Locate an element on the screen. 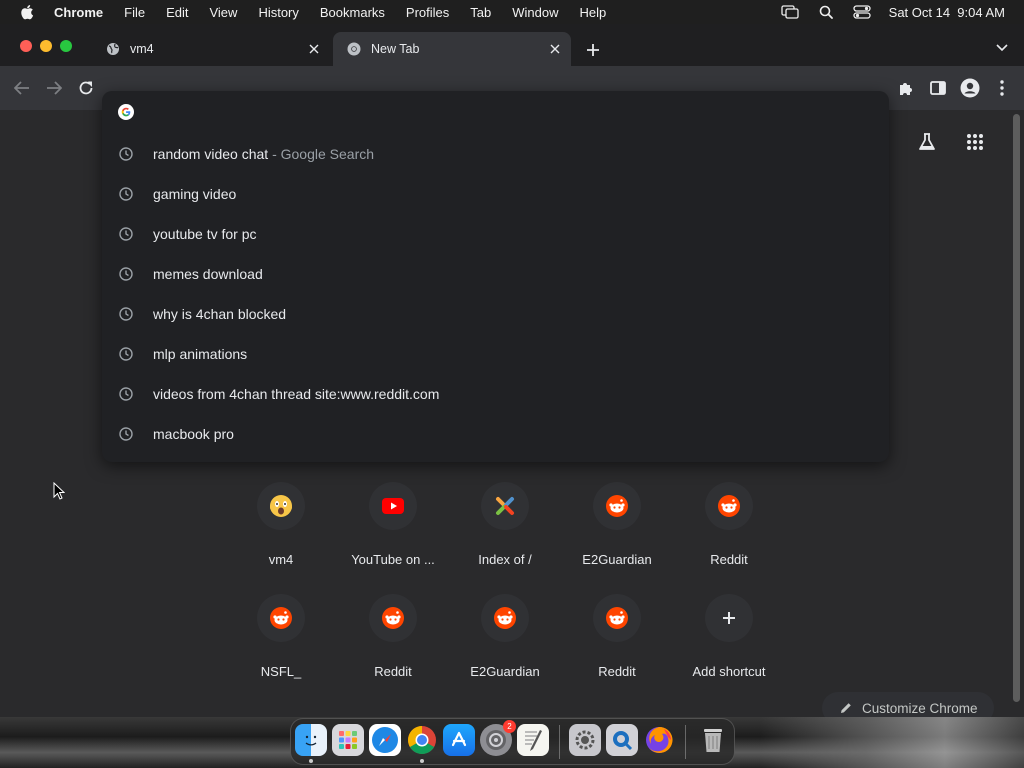 The image size is (1024, 768). omnibox-suggestion: mlp animations is located at coordinates (495, 354).